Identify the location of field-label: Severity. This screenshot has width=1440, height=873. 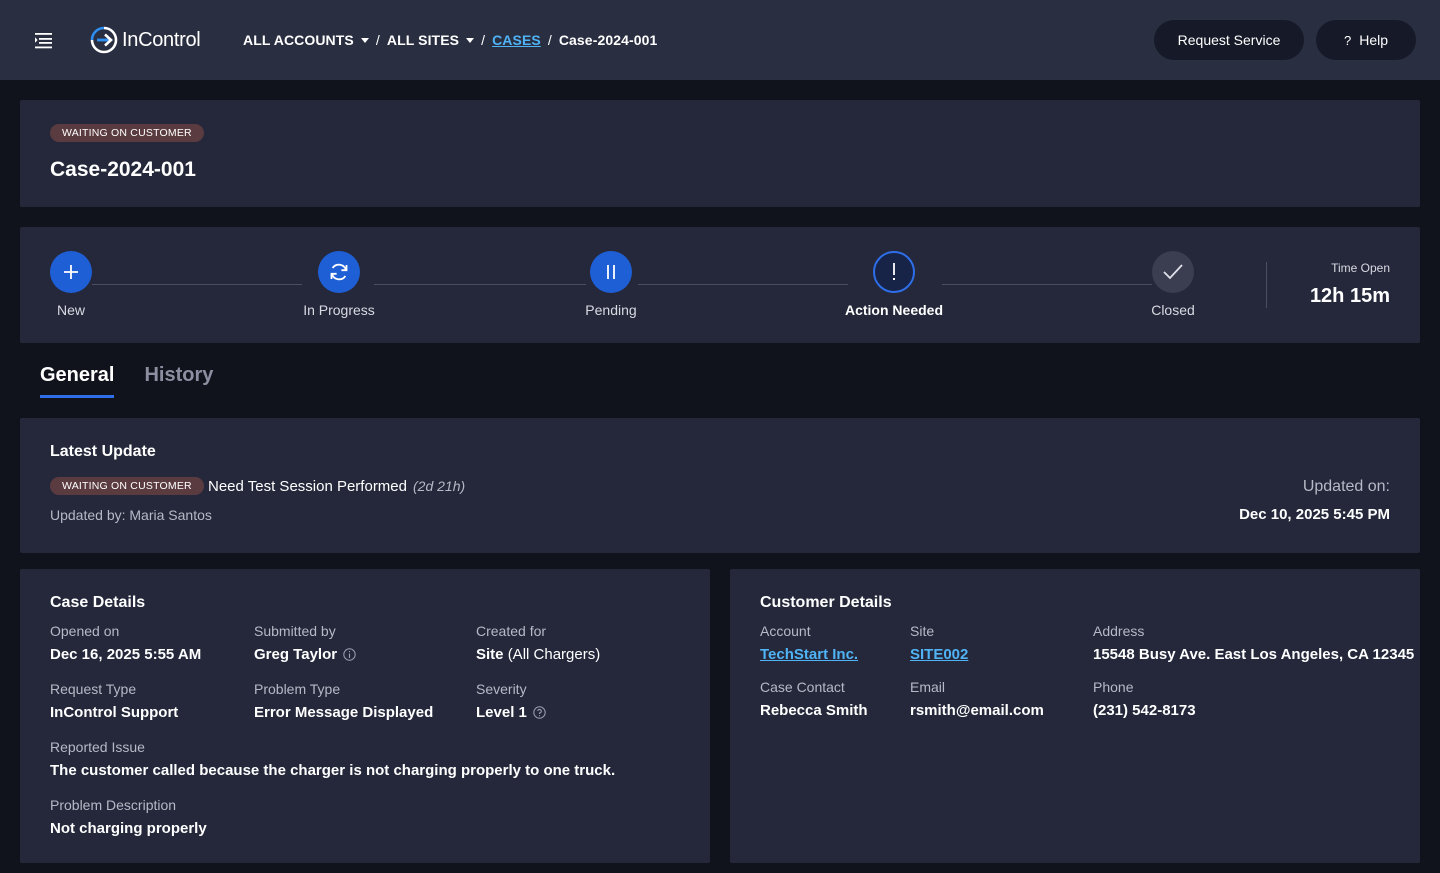
(501, 689).